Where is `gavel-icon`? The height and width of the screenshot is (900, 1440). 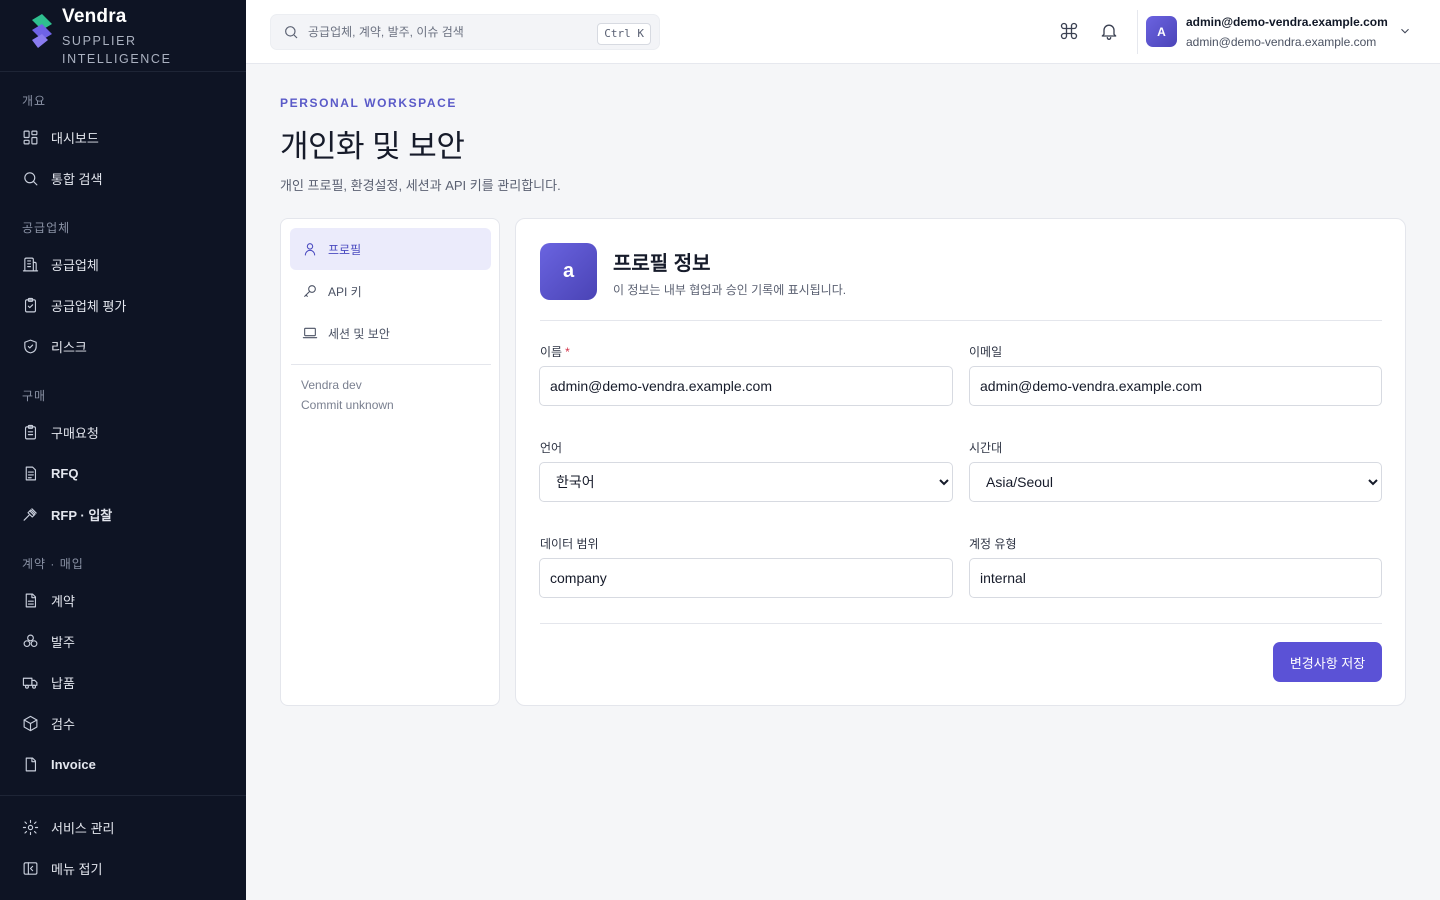
gavel-icon is located at coordinates (30, 514).